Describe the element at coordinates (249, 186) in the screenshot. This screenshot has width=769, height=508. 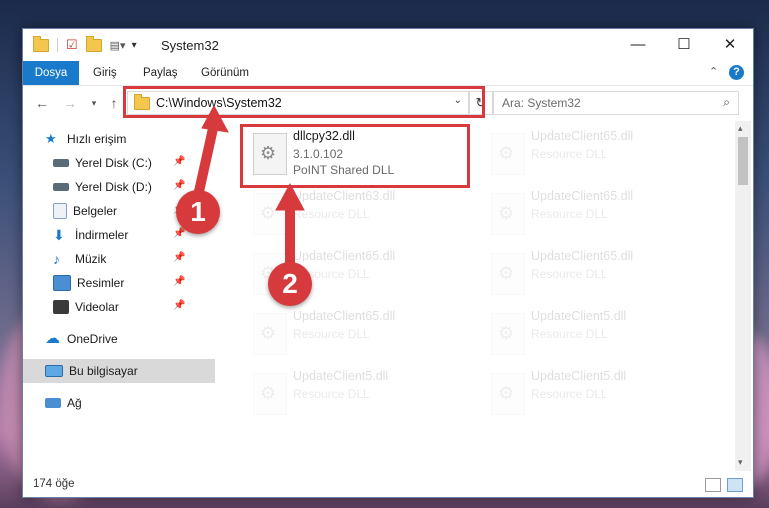
I see `annotation-arrows` at that location.